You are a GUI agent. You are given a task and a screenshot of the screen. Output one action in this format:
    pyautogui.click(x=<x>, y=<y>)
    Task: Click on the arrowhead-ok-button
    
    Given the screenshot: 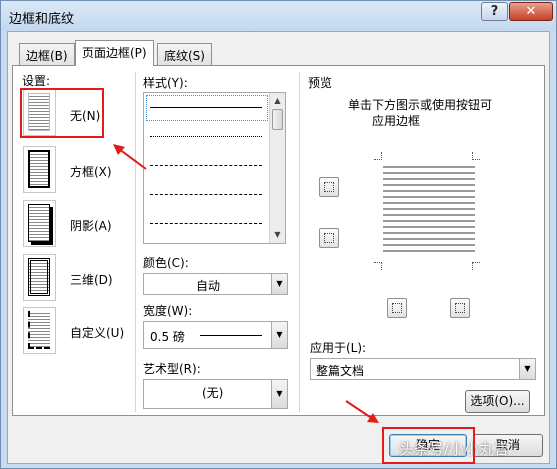 What is the action you would take?
    pyautogui.click(x=373, y=418)
    